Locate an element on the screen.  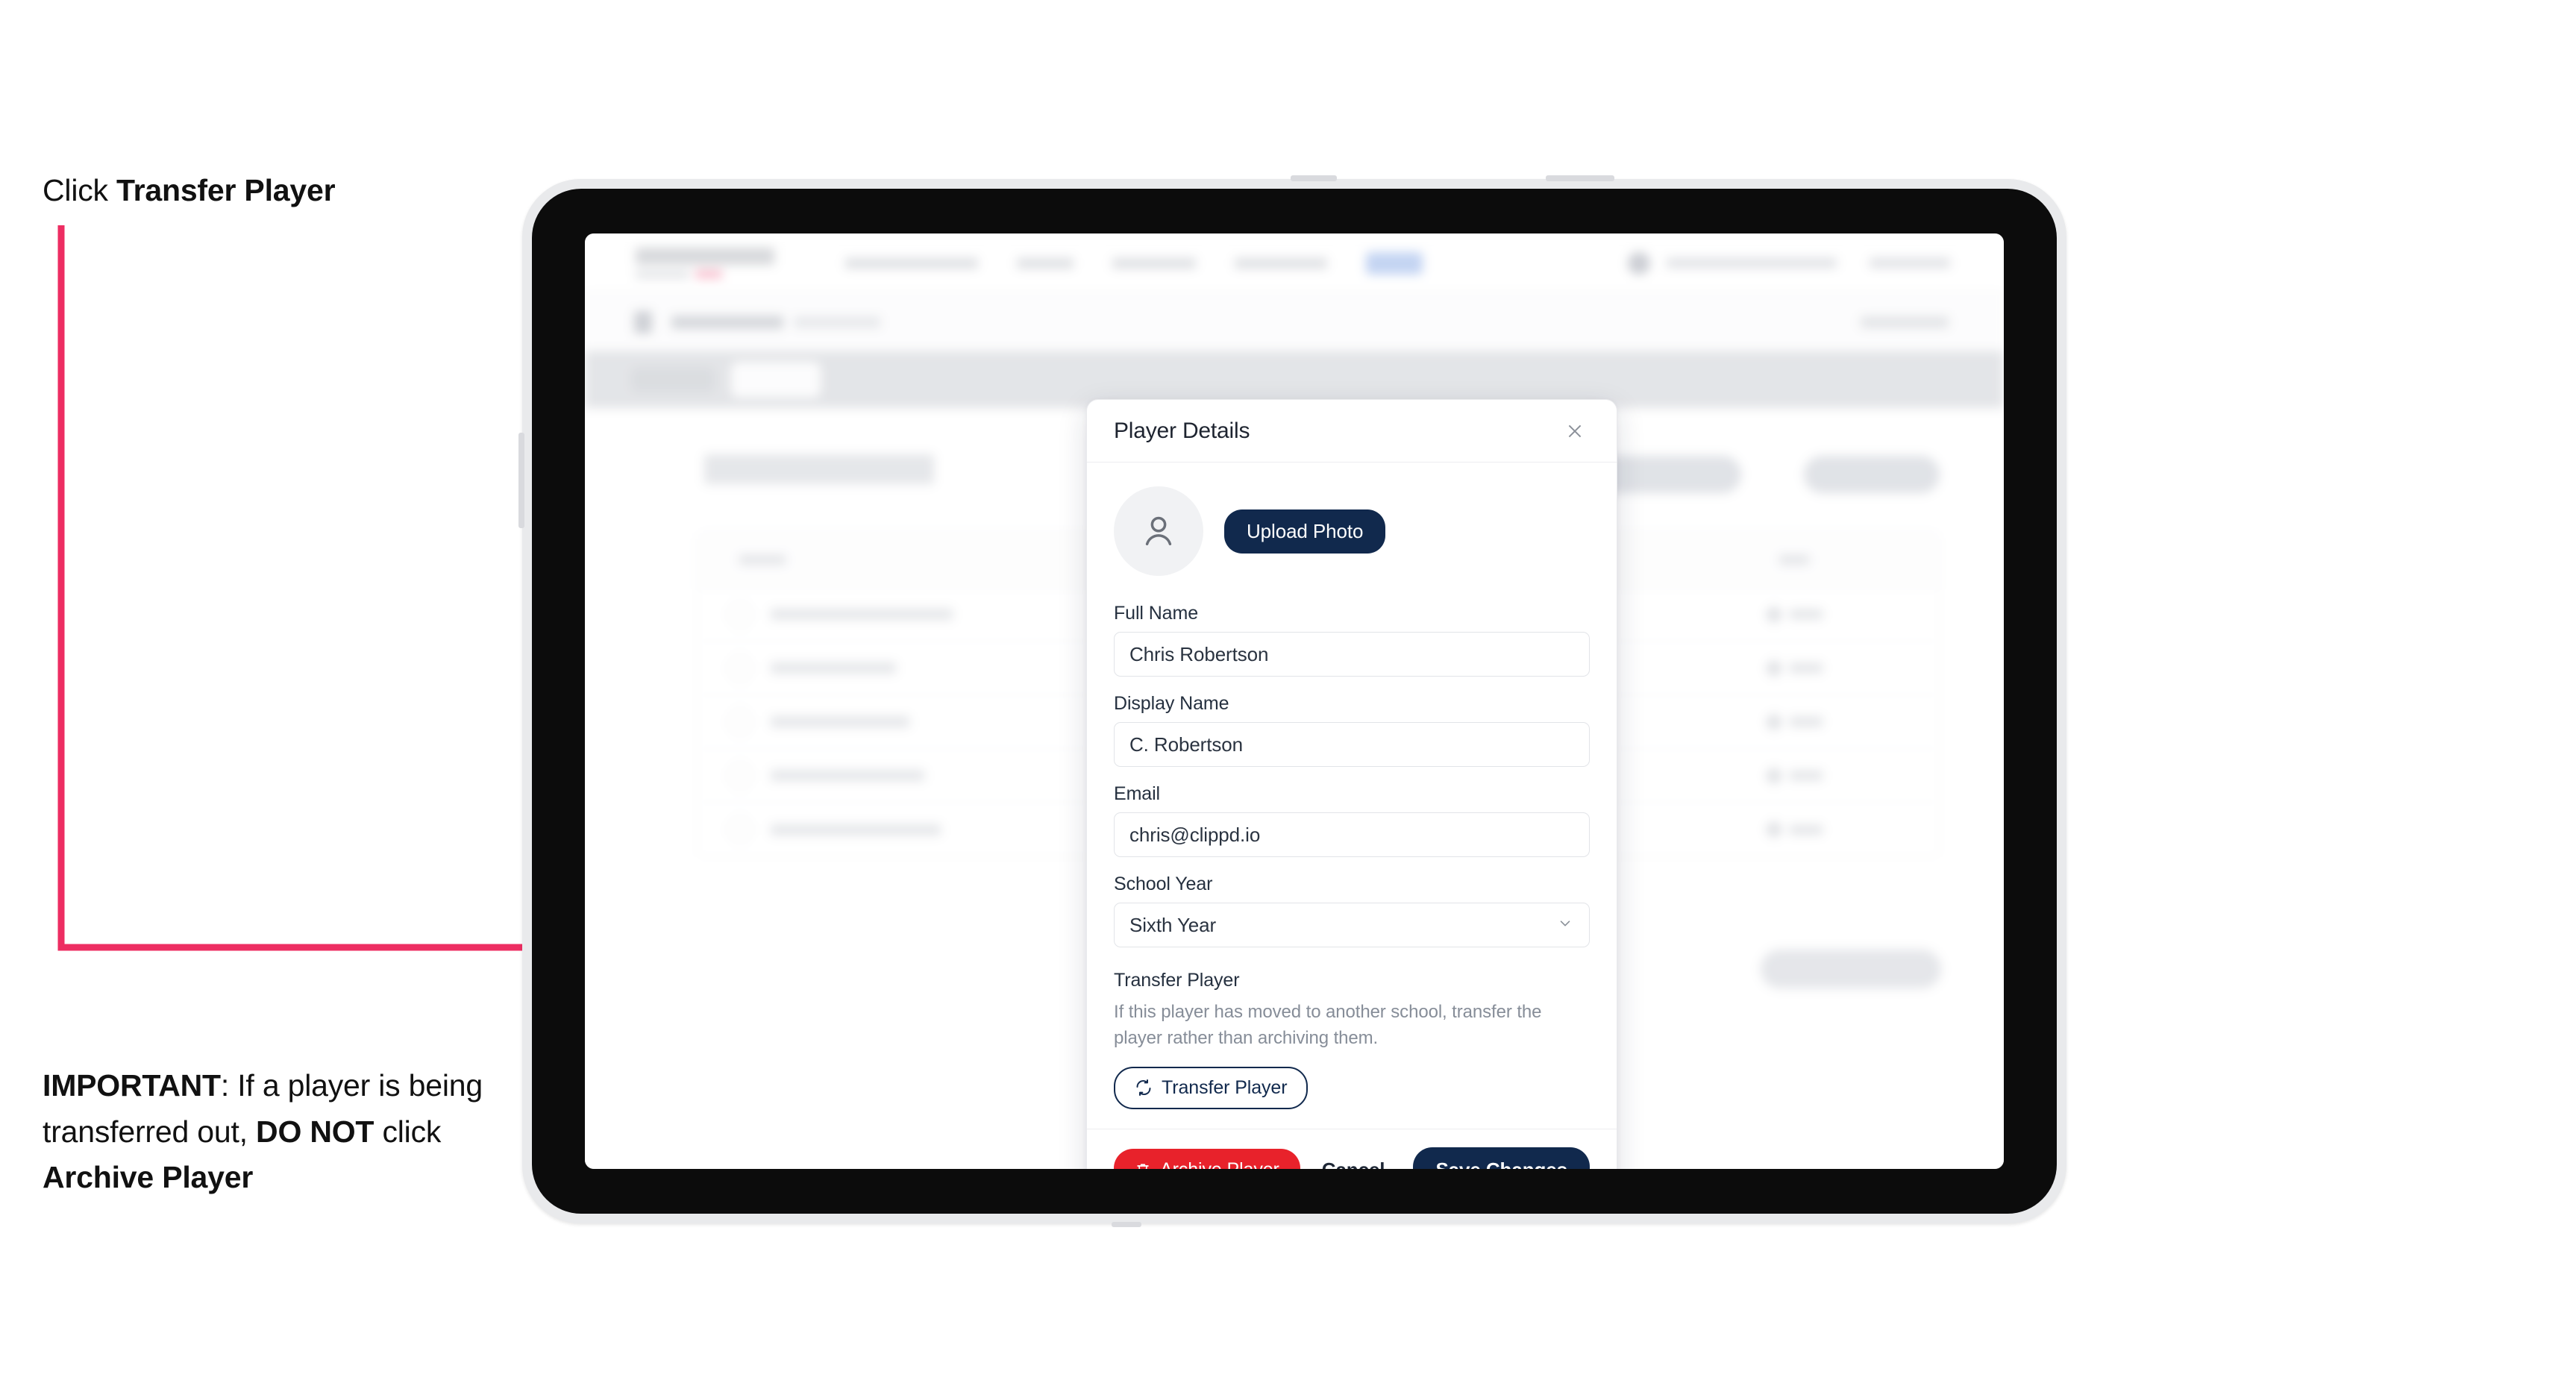
device-button-top-b is located at coordinates (1580, 178).